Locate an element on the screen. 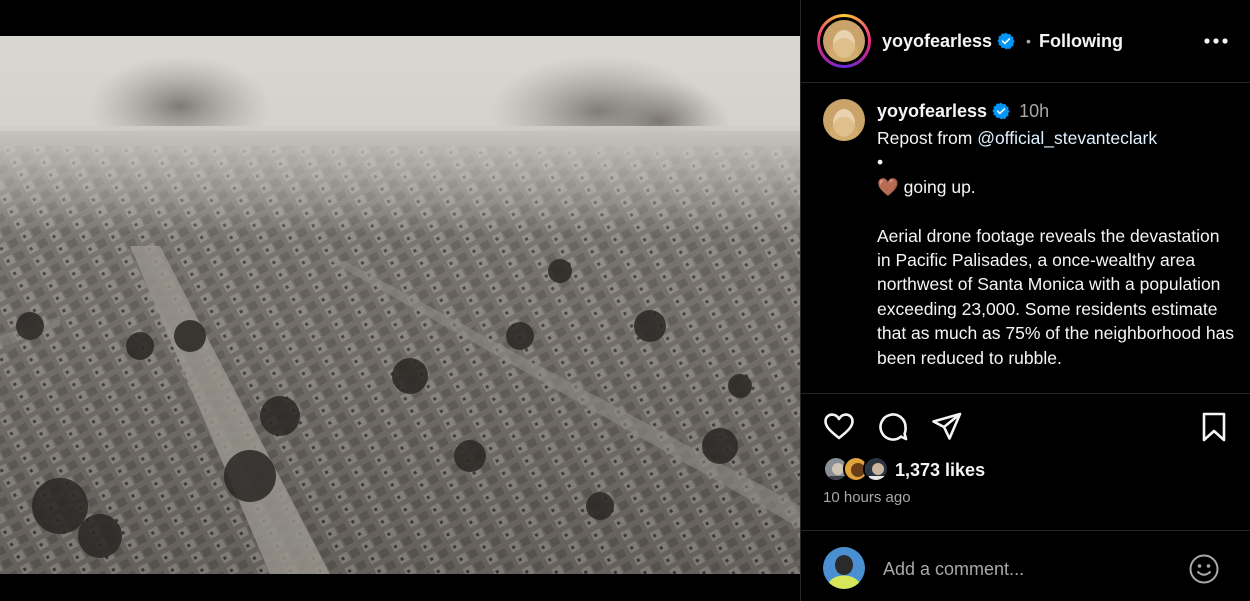 The height and width of the screenshot is (601, 1250). comment-icon is located at coordinates (893, 427).